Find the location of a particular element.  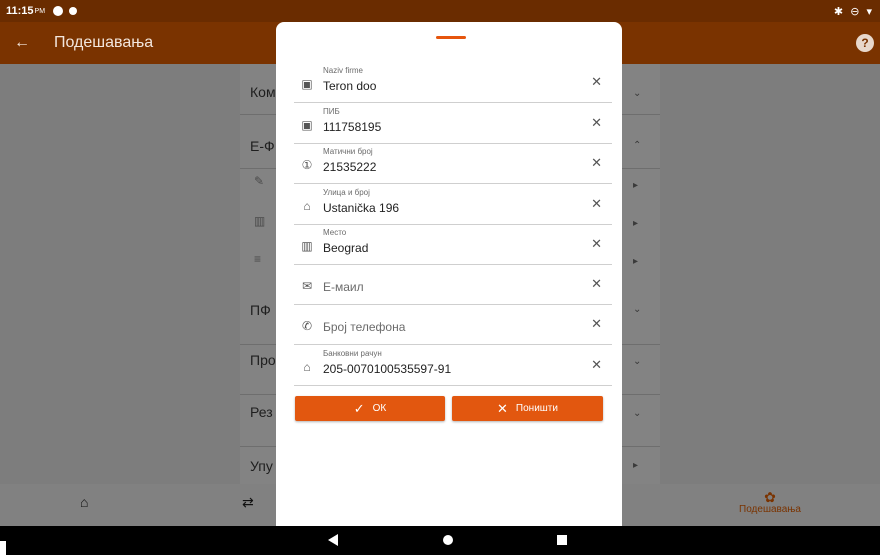

system-recents-icon is located at coordinates (562, 540).